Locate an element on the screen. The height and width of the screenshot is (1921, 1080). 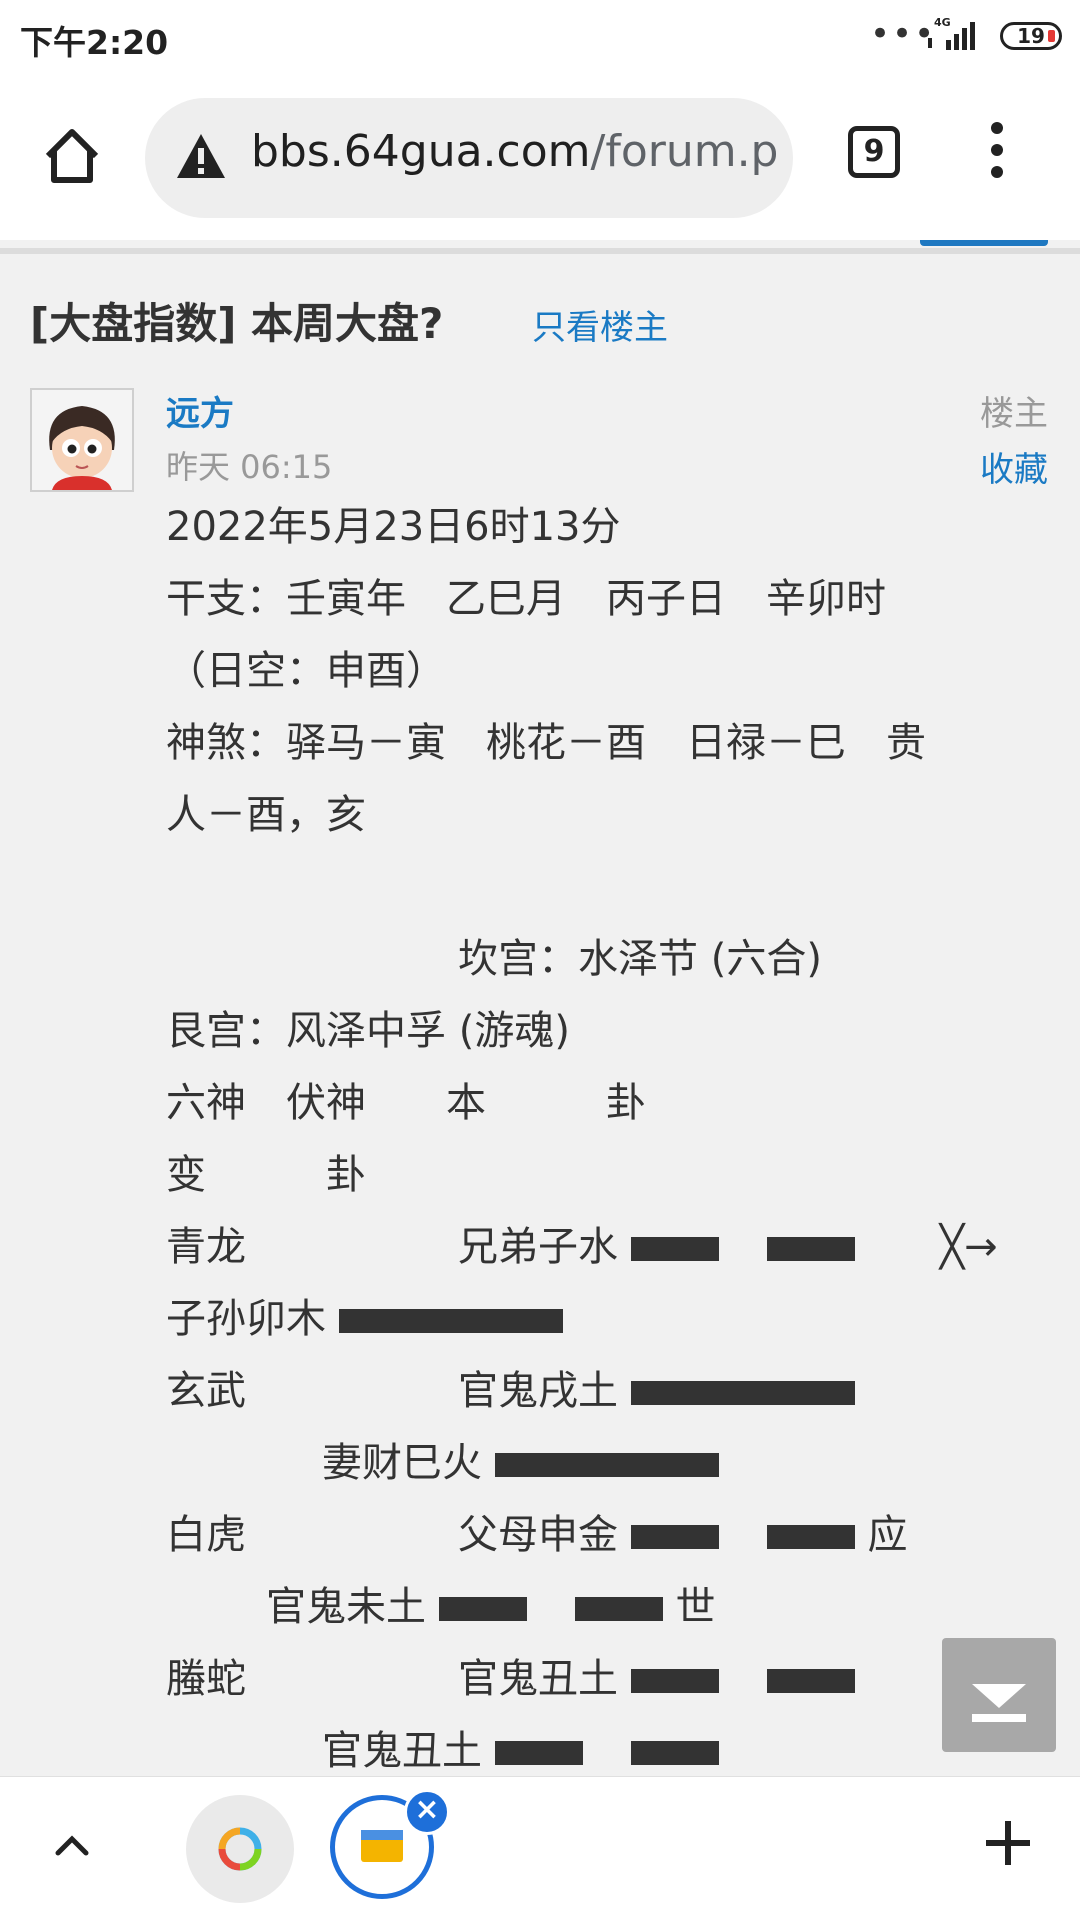
arrow-down-to-line-icon is located at coordinates (999, 1703).